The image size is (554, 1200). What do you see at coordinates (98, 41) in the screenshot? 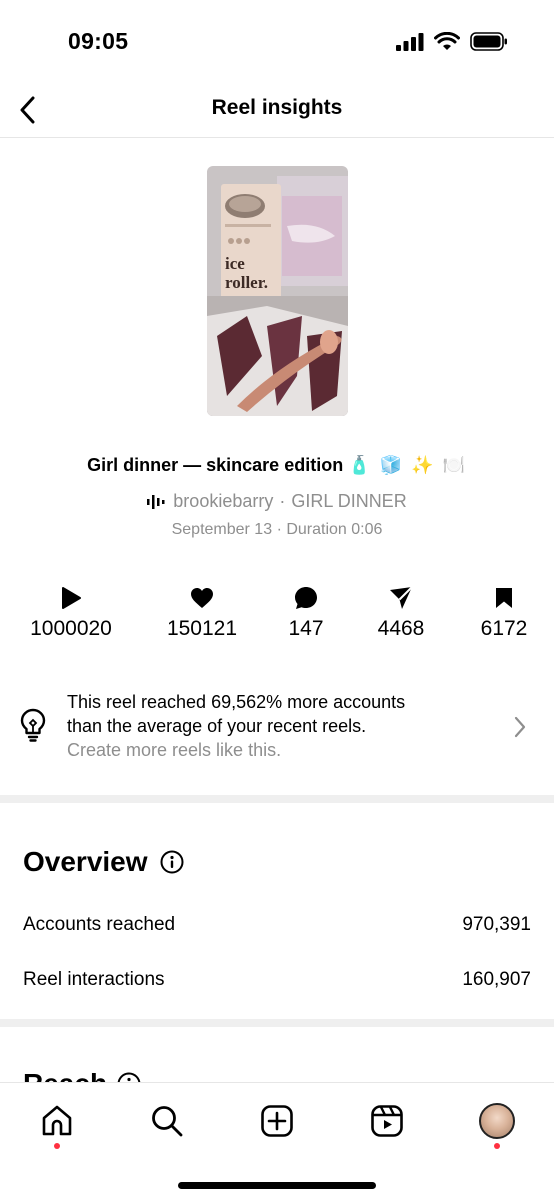
I see `status-time: 09:05` at bounding box center [98, 41].